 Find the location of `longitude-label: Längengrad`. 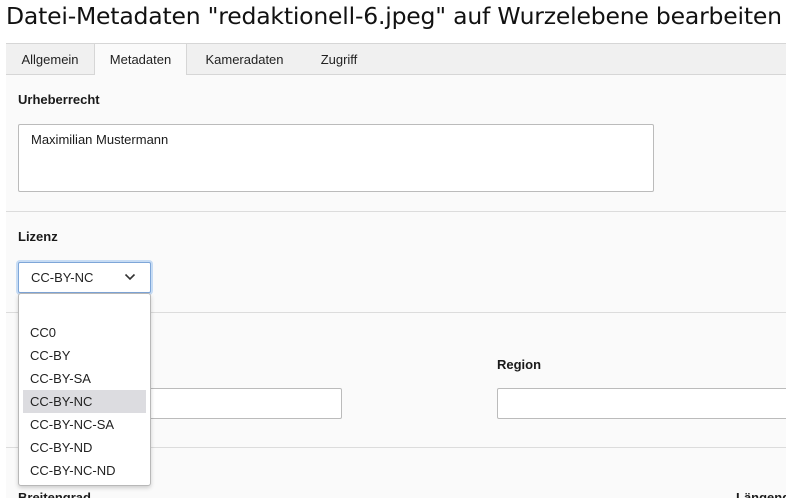

longitude-label: Längengrad is located at coordinates (761, 494).